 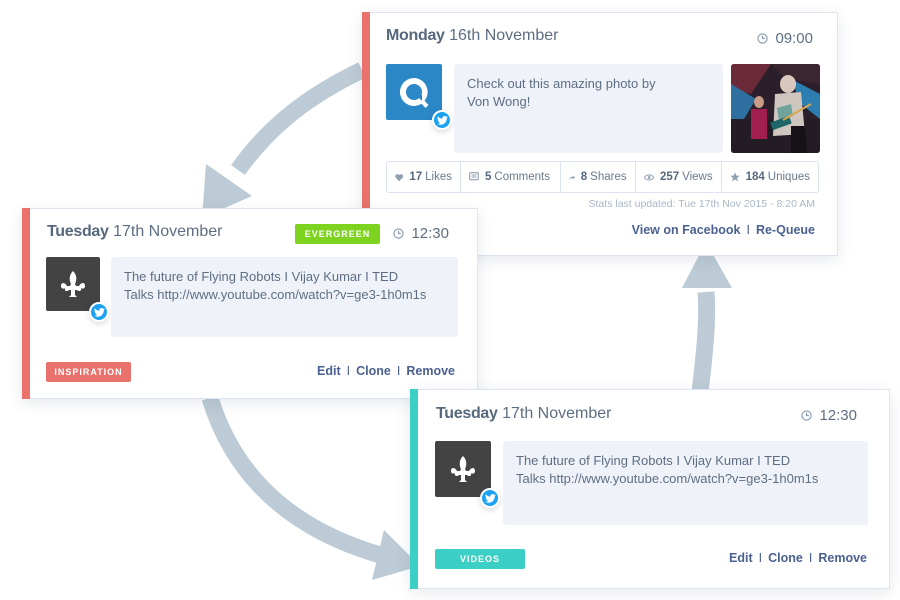 I want to click on share-icon, so click(x=571, y=177).